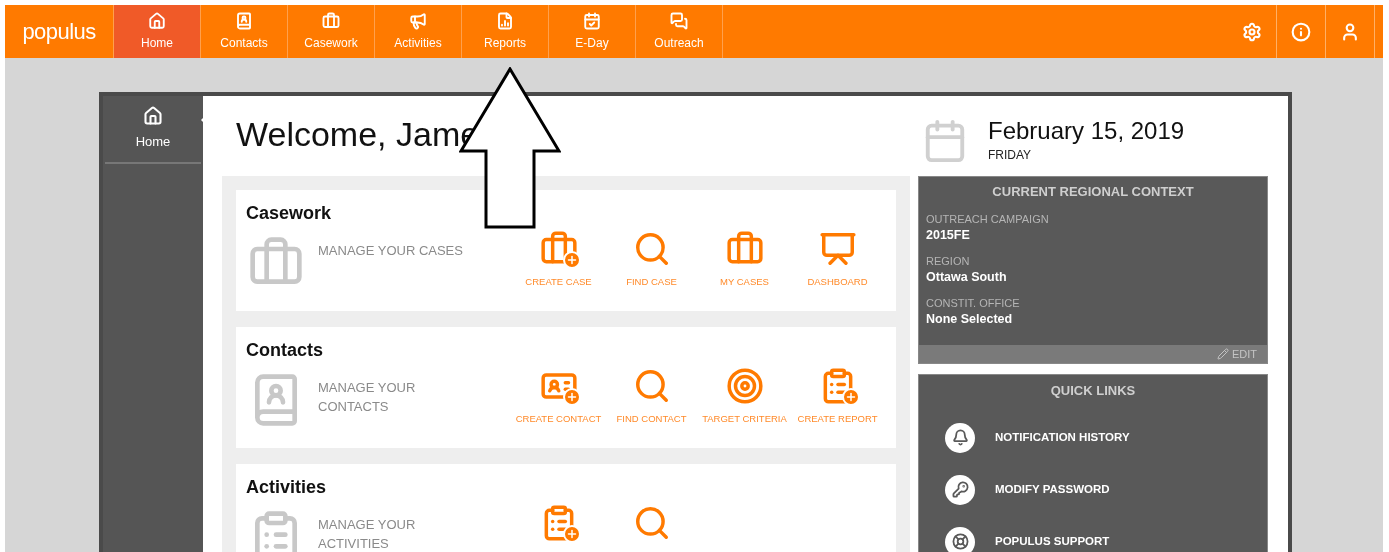  Describe the element at coordinates (973, 302) in the screenshot. I see `field-label: CONSTIT. OFFICE` at that location.